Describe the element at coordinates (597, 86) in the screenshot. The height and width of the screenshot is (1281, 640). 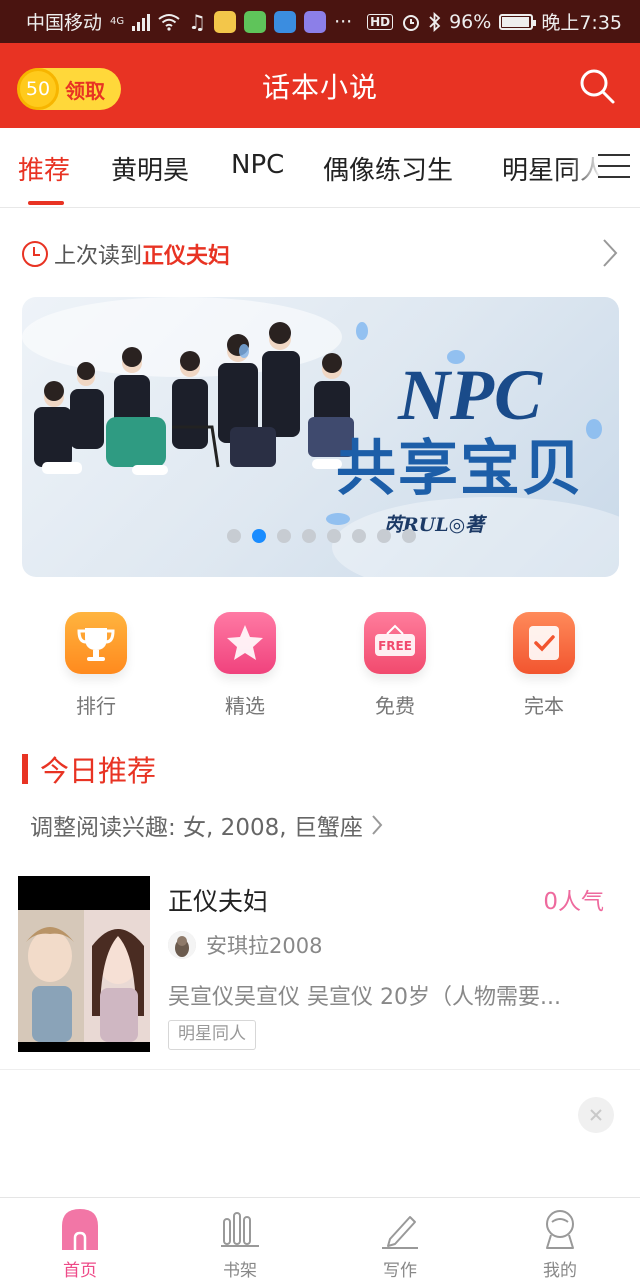
I see `search-icon` at that location.